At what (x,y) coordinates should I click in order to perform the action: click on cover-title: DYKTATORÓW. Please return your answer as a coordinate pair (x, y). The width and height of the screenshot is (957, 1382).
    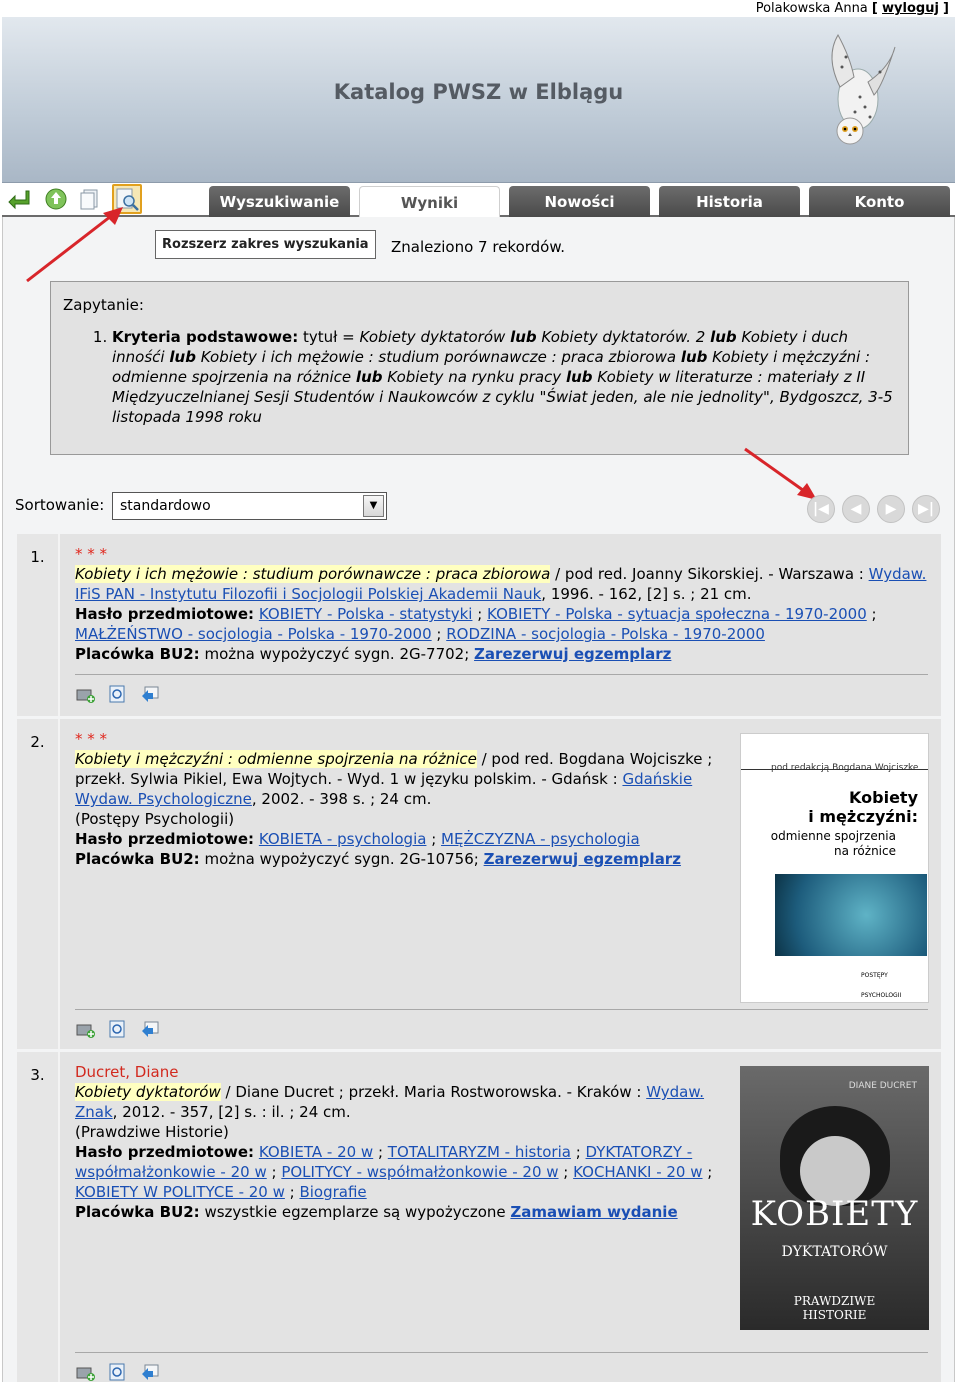
    Looking at the image, I should click on (834, 1252).